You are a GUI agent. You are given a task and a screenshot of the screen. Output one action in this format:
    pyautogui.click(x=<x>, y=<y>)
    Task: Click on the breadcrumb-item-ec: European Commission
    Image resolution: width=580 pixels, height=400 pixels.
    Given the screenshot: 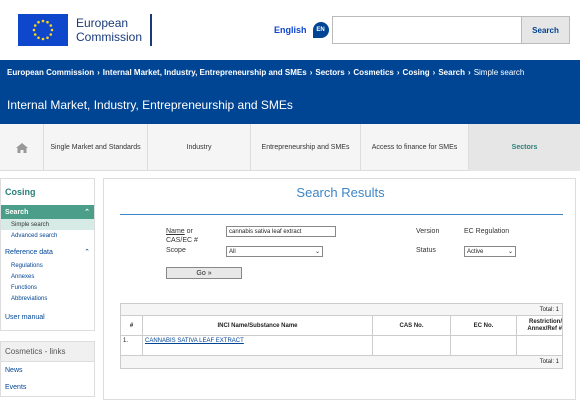 What is the action you would take?
    pyautogui.click(x=50, y=72)
    